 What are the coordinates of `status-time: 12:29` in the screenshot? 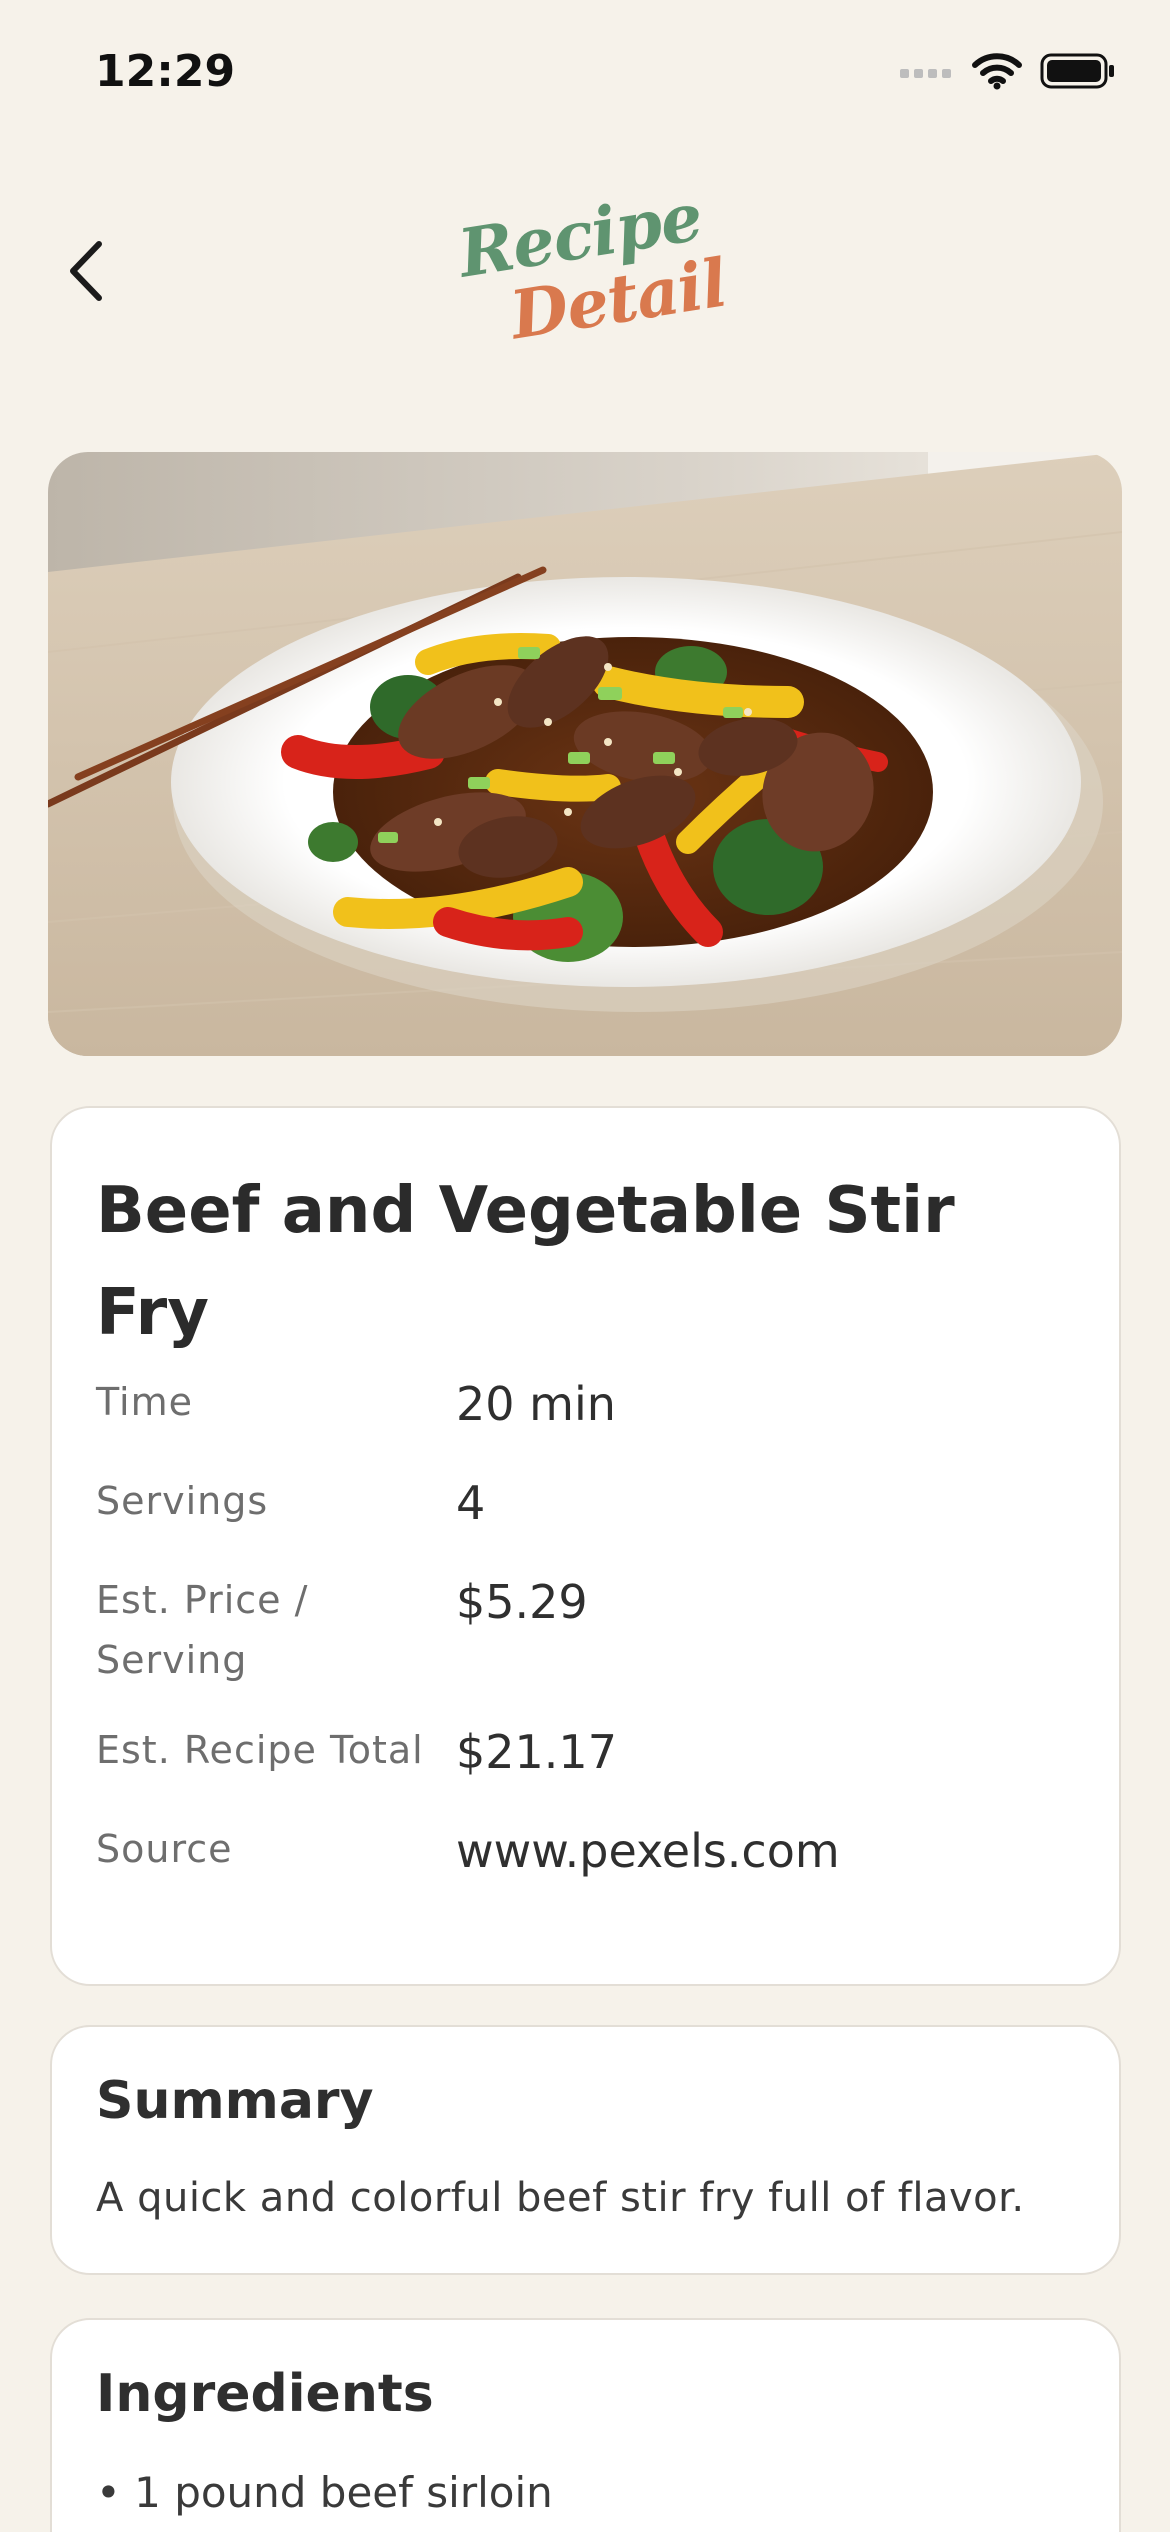 It's located at (165, 71).